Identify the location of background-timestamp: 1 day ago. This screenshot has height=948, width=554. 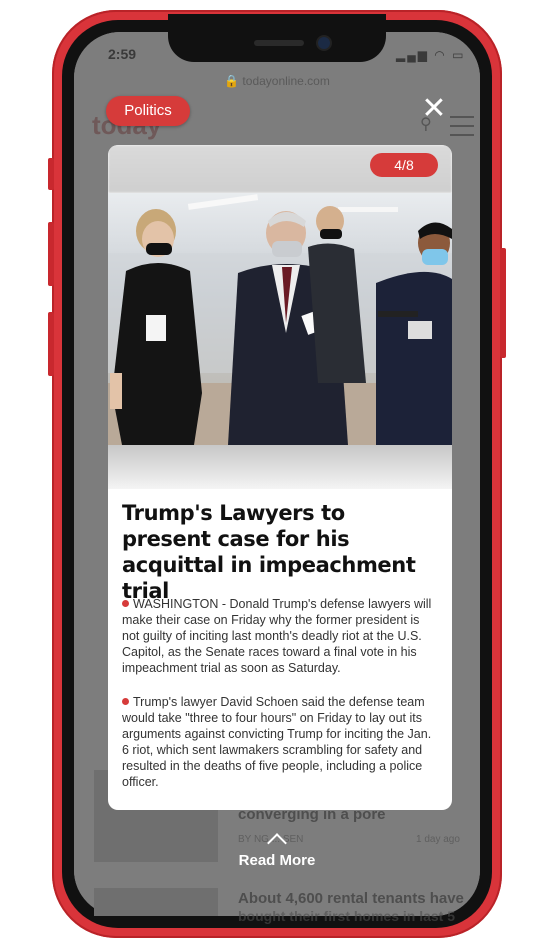
(438, 839).